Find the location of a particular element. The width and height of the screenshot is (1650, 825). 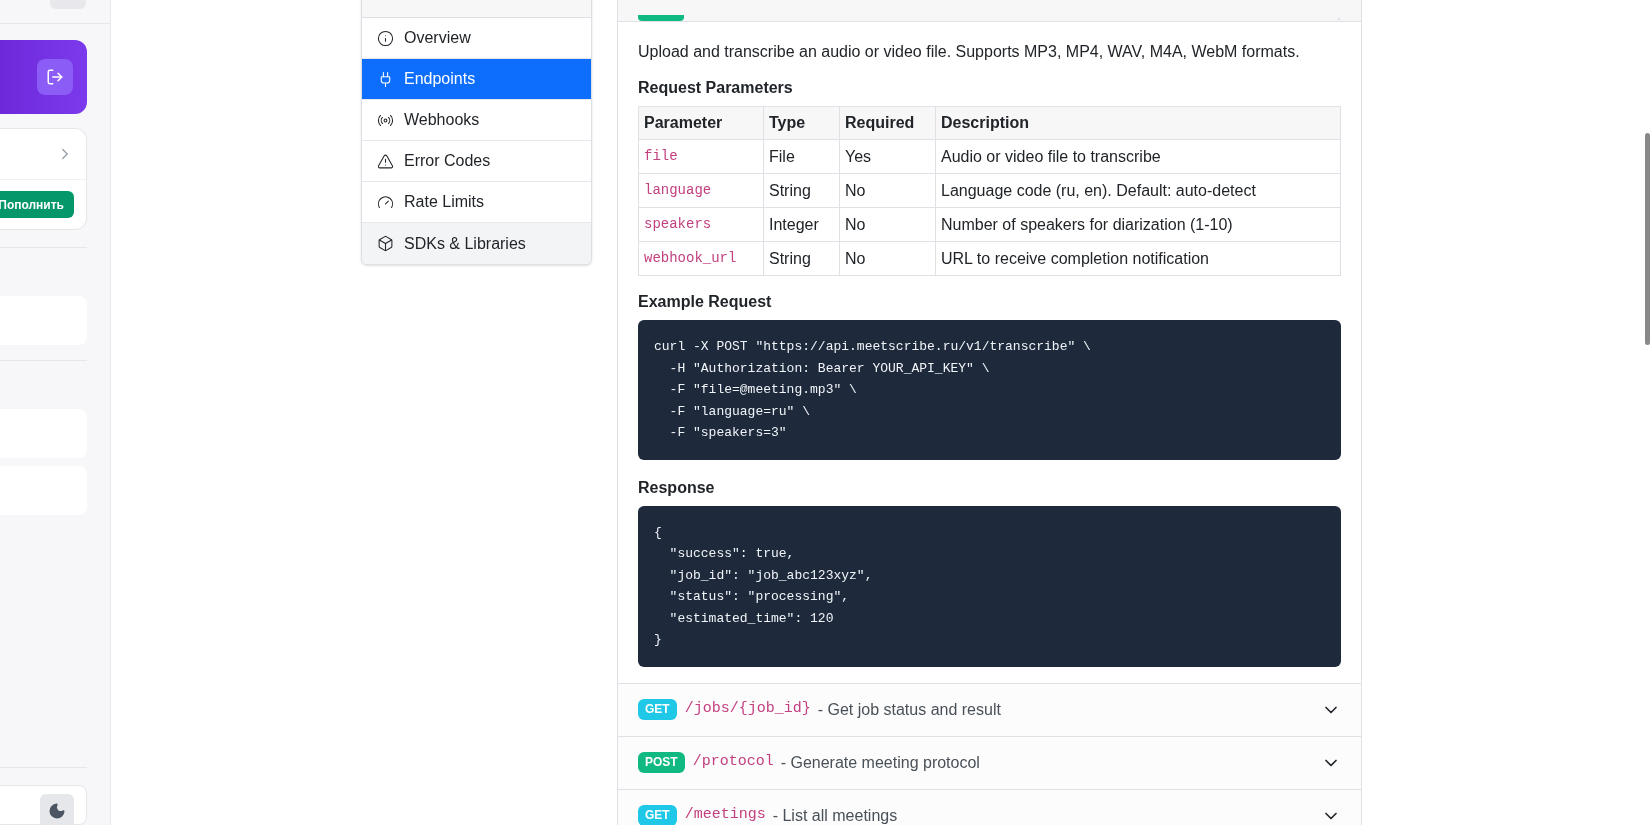

warning-icon is located at coordinates (385, 161).